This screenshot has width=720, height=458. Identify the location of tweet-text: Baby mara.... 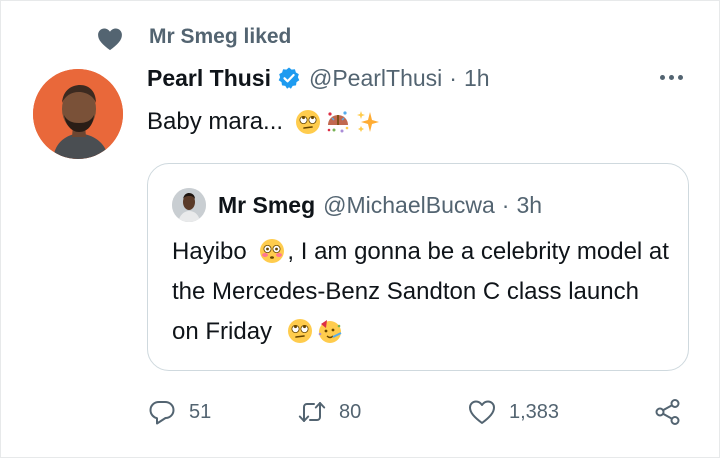
(264, 122).